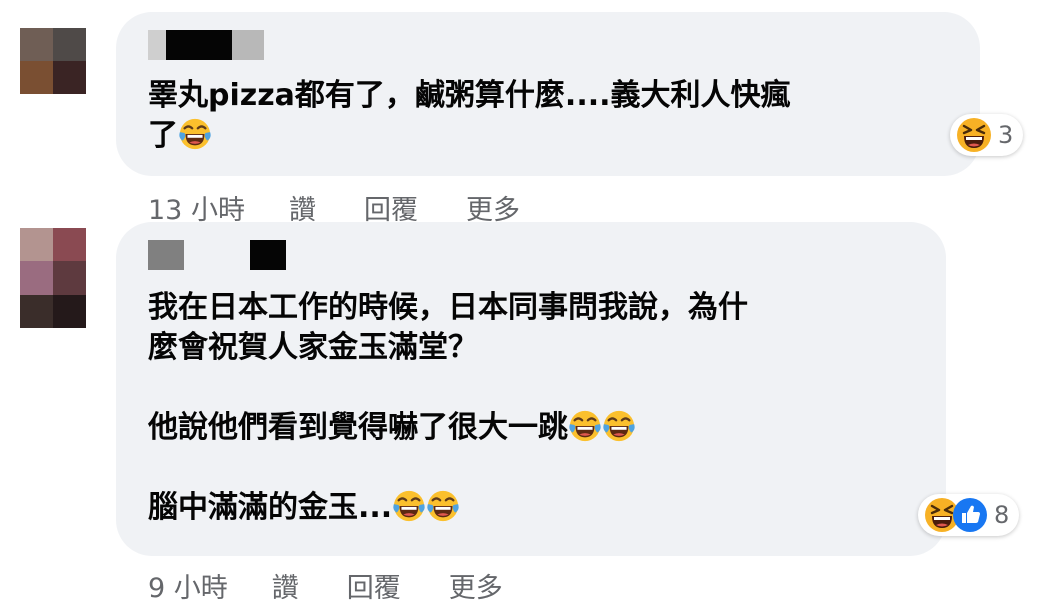 The height and width of the screenshot is (605, 1060). I want to click on comment-line-with-emoji: 了, so click(554, 136).